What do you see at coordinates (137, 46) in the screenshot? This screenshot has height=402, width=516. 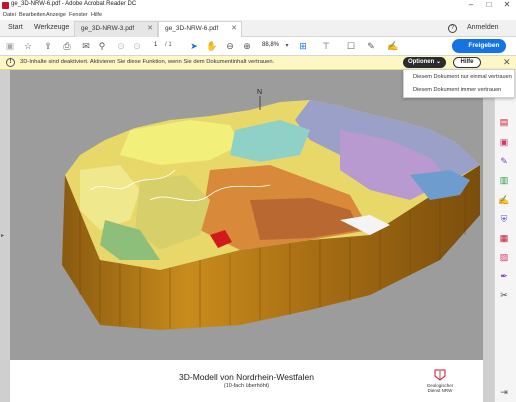 I see `page-down-icon: ⊙` at bounding box center [137, 46].